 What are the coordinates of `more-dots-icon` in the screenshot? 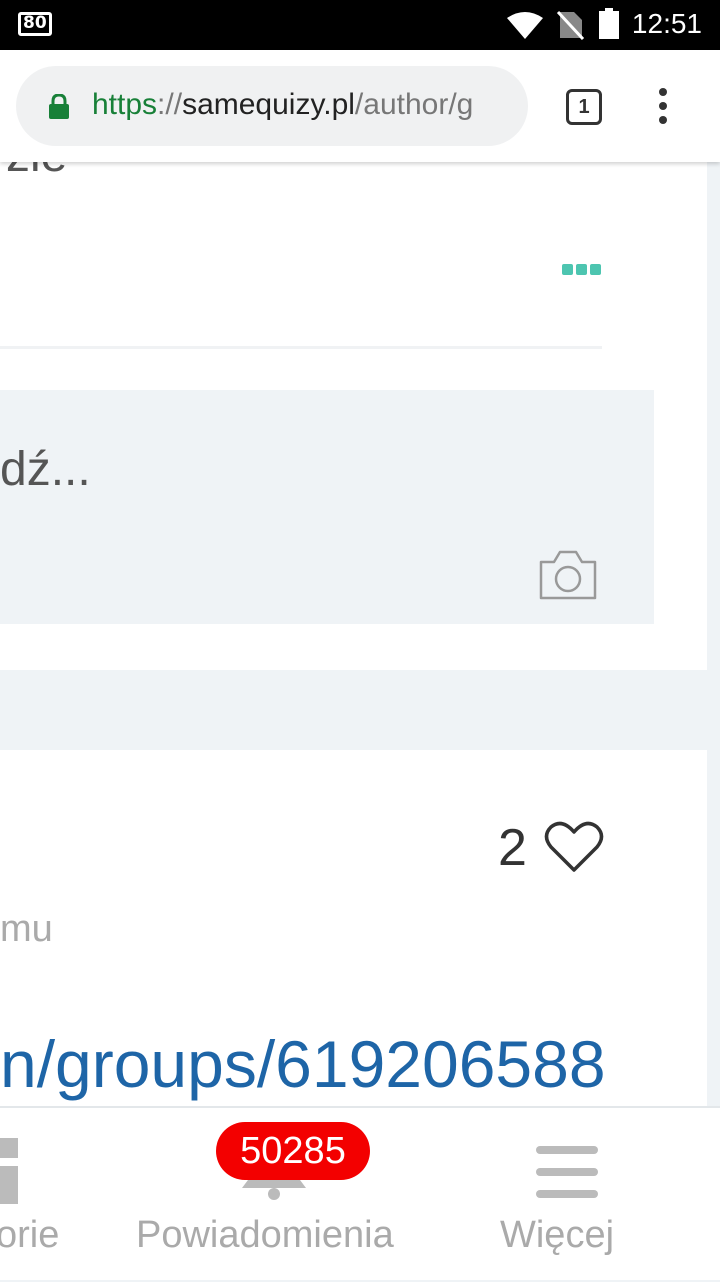 It's located at (583, 270).